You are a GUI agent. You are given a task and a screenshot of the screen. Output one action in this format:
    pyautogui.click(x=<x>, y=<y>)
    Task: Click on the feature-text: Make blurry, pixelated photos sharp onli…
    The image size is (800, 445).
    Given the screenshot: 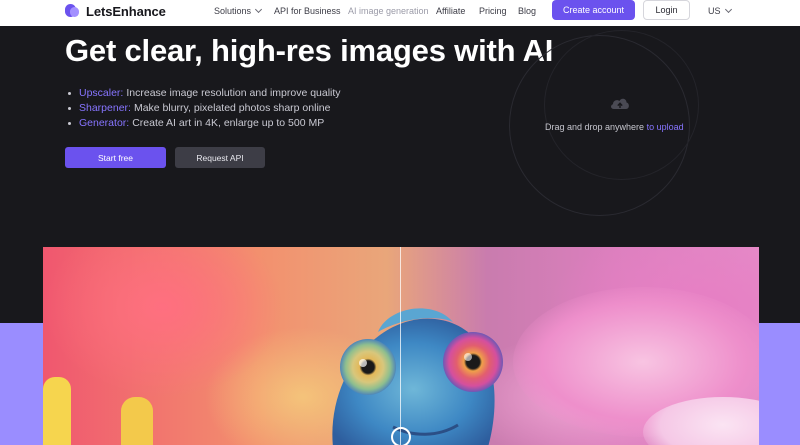 What is the action you would take?
    pyautogui.click(x=232, y=108)
    